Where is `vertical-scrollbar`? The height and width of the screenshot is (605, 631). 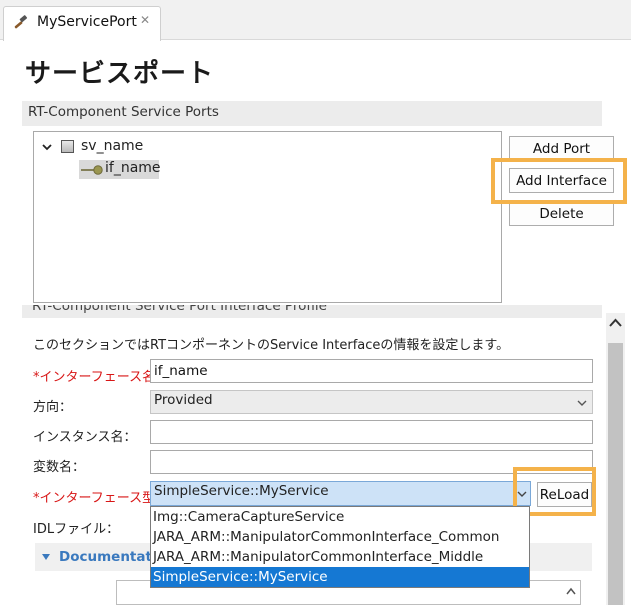 vertical-scrollbar is located at coordinates (615, 459).